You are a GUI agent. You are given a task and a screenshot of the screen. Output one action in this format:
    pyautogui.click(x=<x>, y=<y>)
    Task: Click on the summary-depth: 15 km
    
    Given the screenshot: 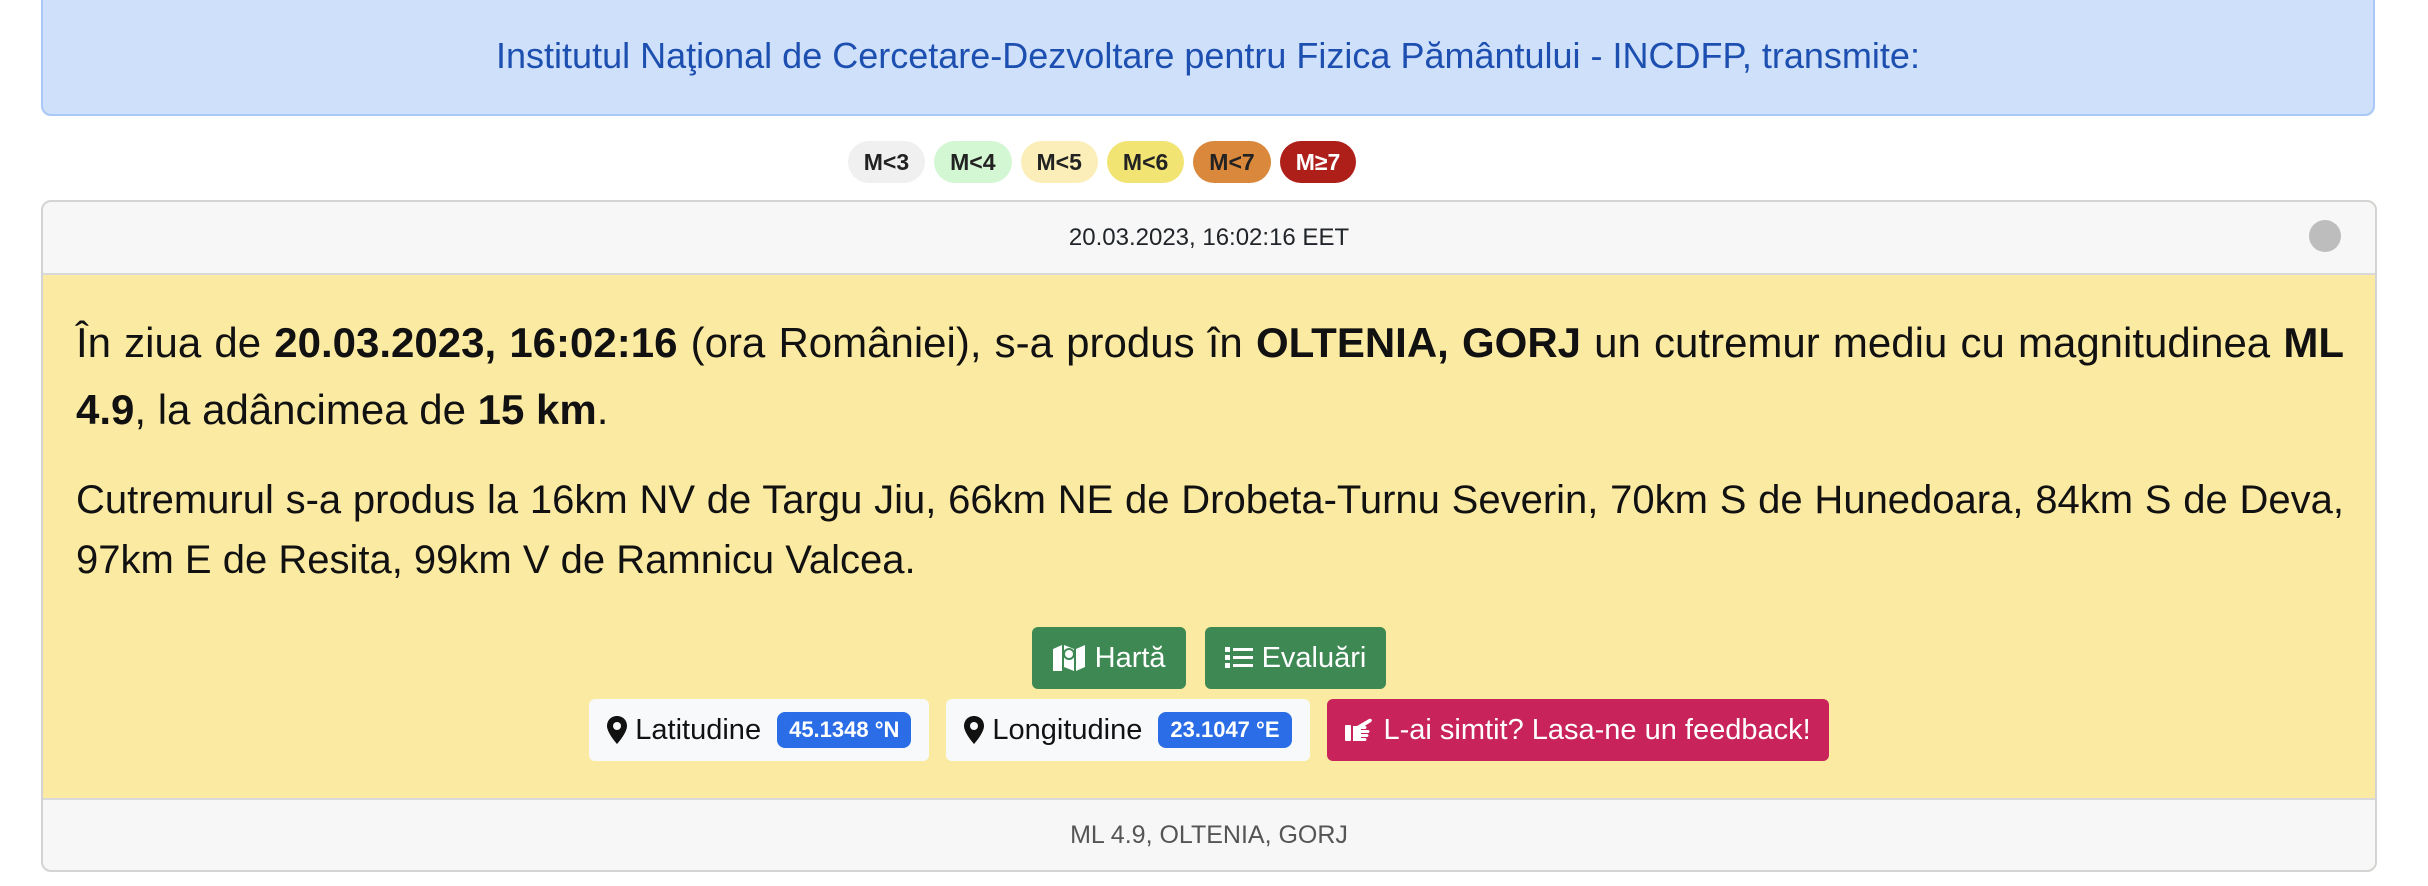 What is the action you would take?
    pyautogui.click(x=537, y=409)
    